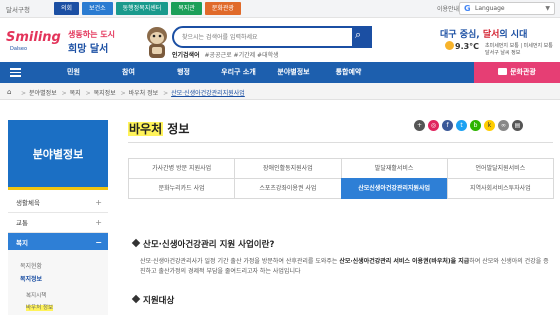 Image resolution: width=560 pixels, height=315 pixels. Describe the element at coordinates (33, 37) in the screenshot. I see `logo-smiling: Smiling` at that location.